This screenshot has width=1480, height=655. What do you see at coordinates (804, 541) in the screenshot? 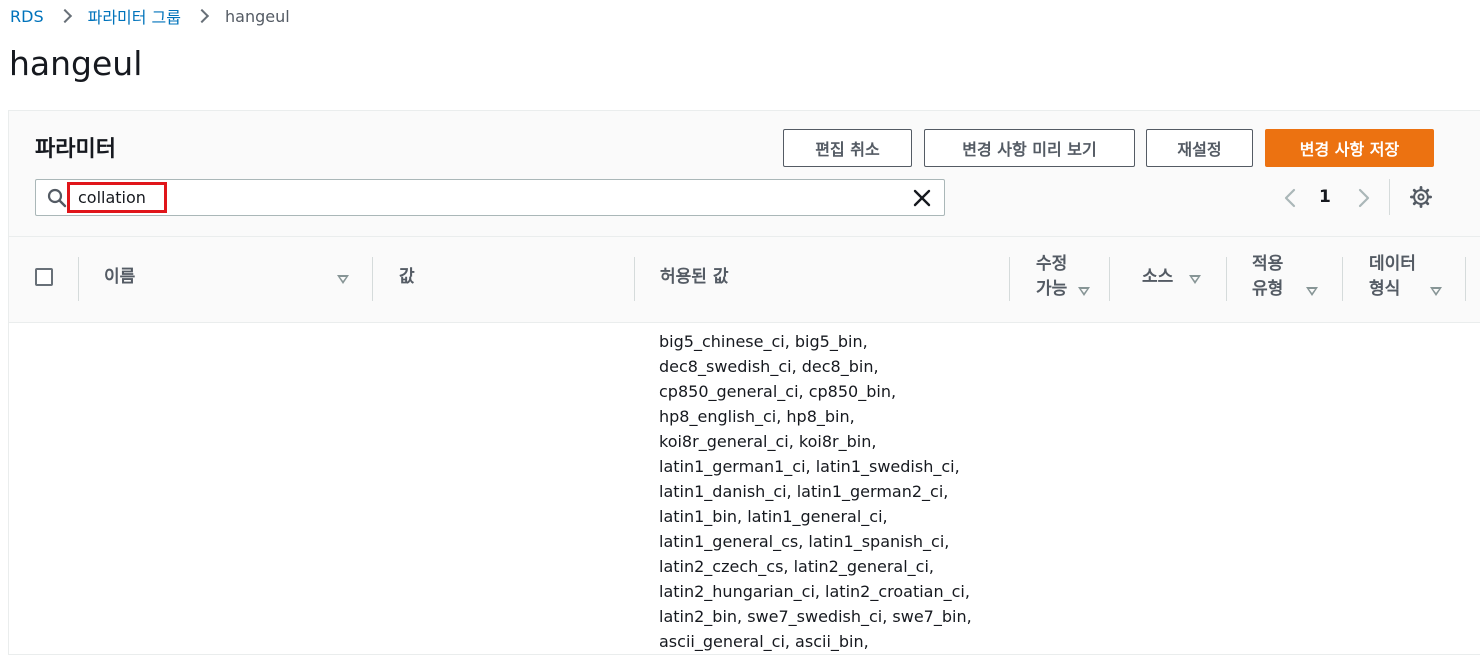
I see `allowed-values-line: latin1_general_cs, latin1_spanish_ci,` at bounding box center [804, 541].